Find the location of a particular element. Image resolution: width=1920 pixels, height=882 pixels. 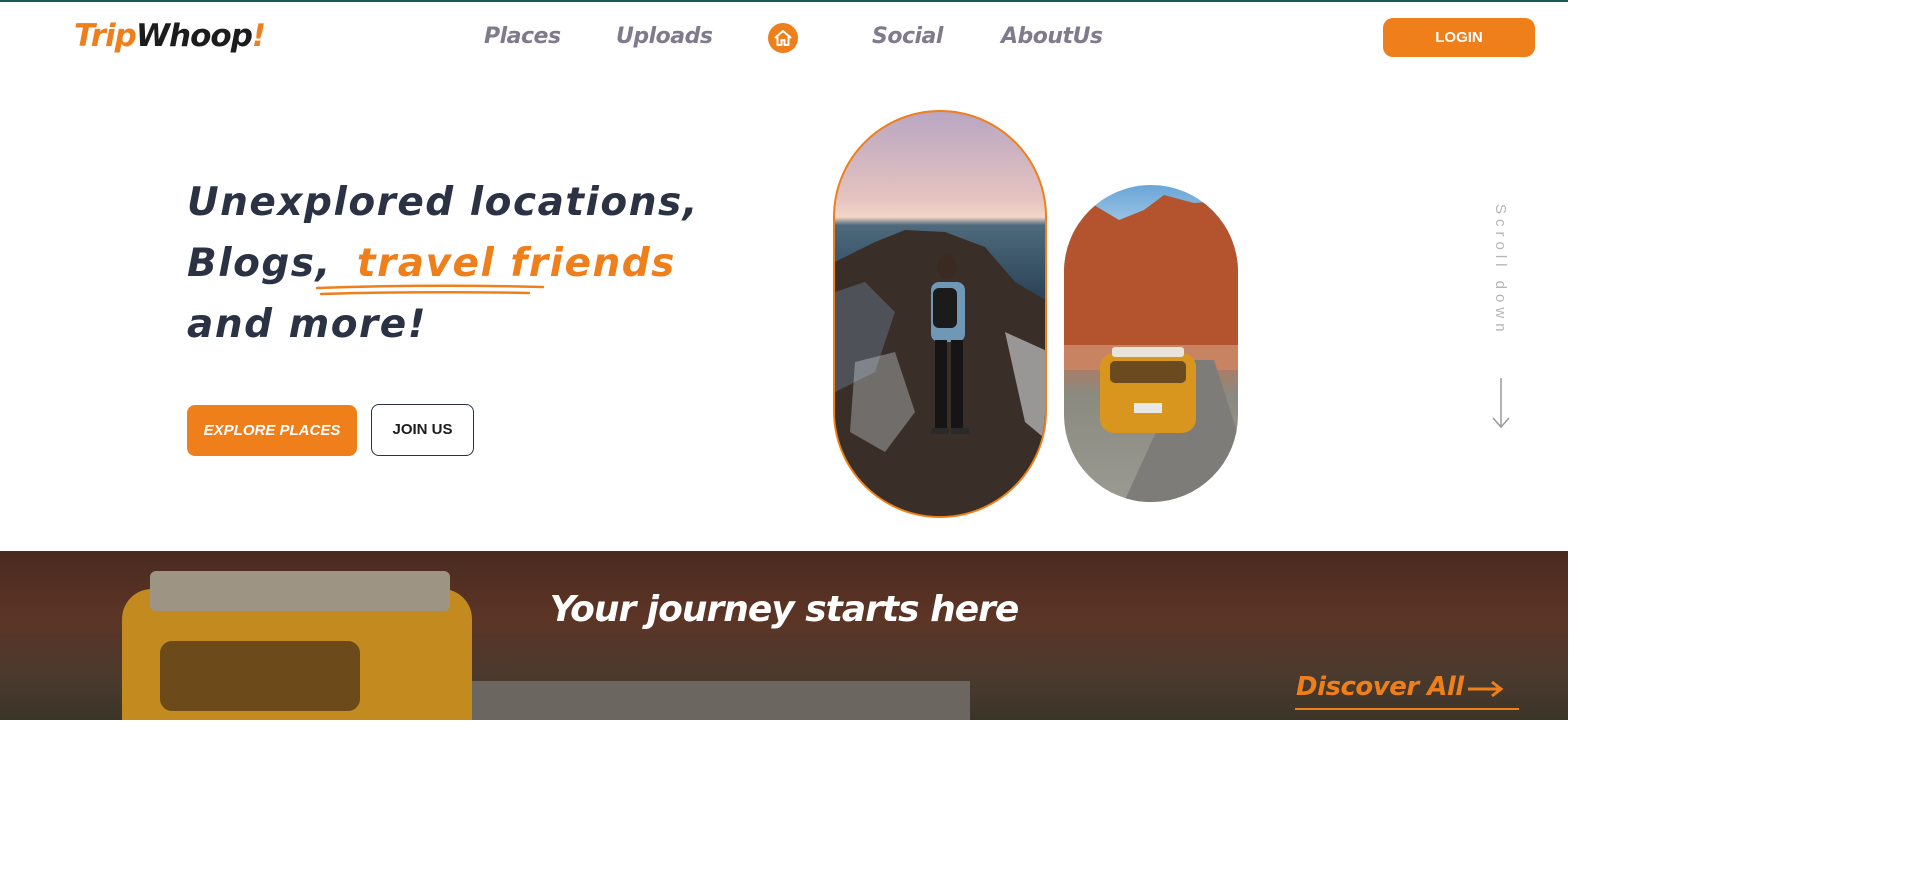

banner-title: Your journey starts here is located at coordinates (784, 609).